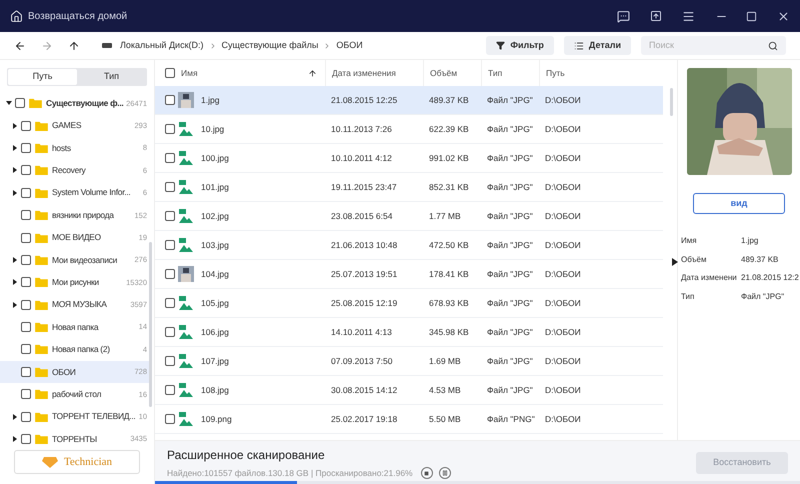  What do you see at coordinates (79, 305) in the screenshot?
I see `folder-name: МОЯ МУЗЫКА` at bounding box center [79, 305].